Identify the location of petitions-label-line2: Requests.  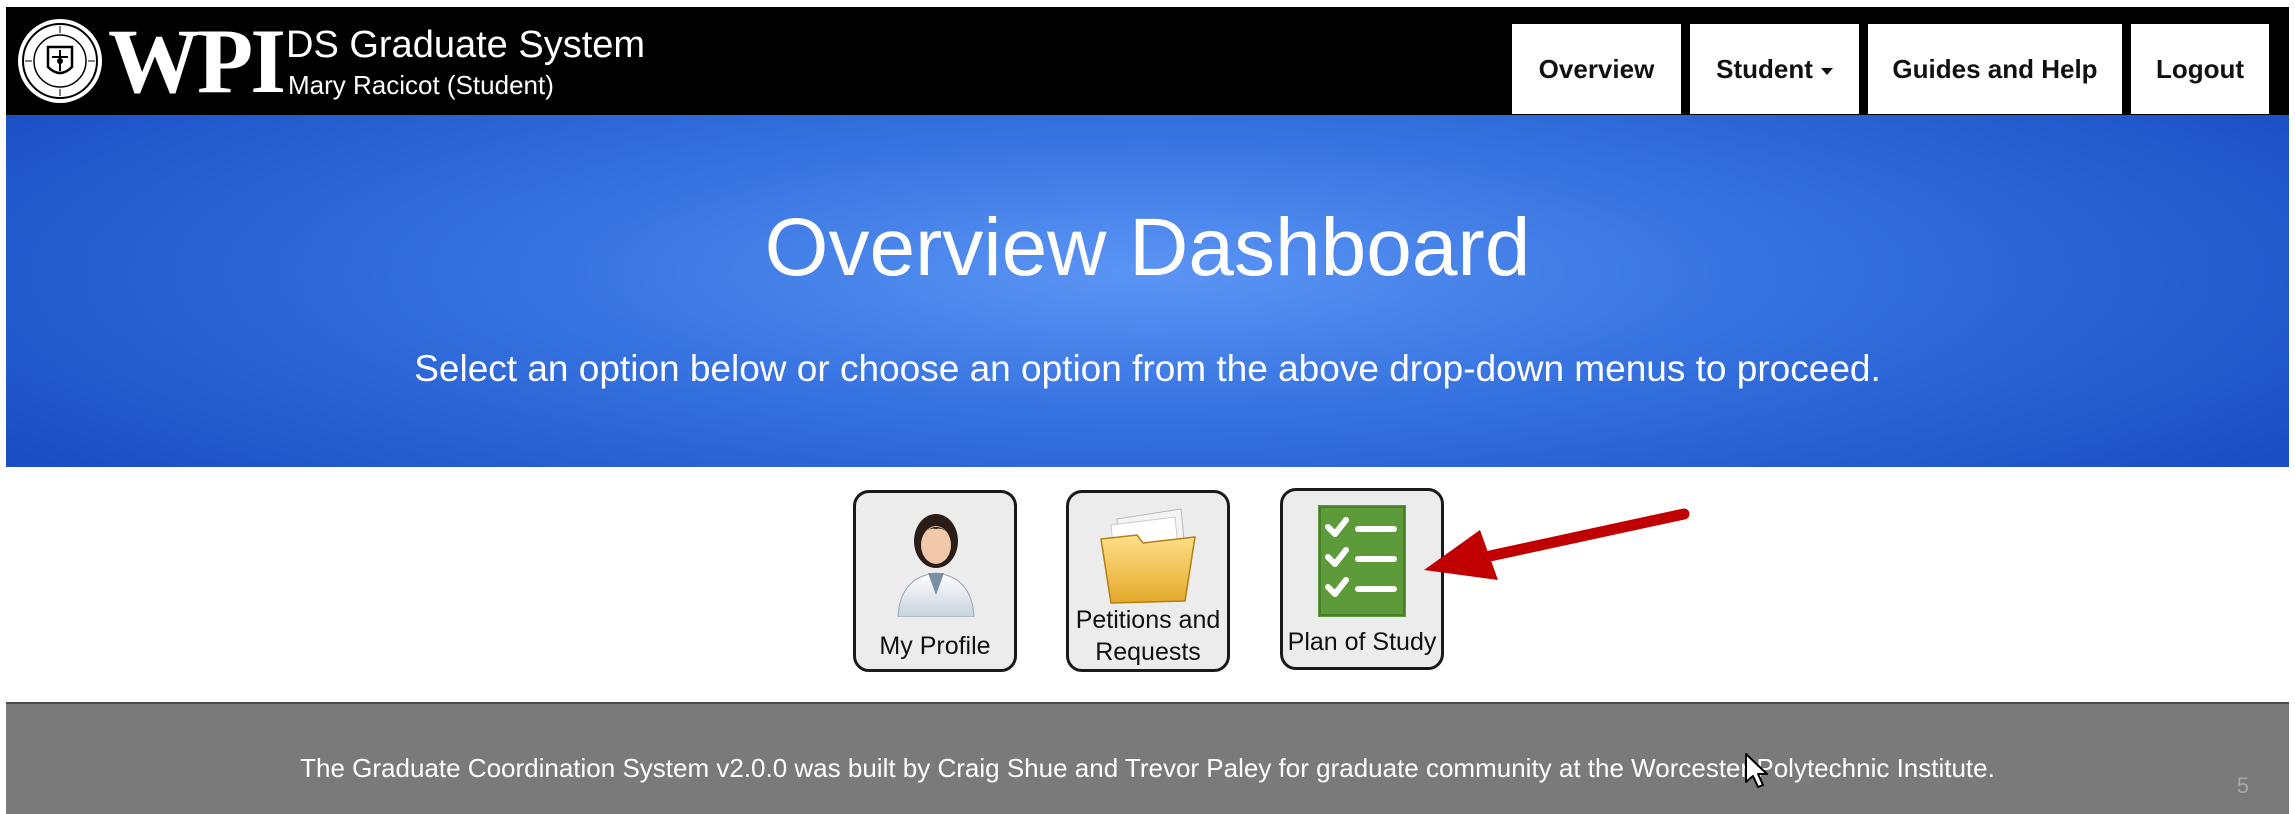
(1148, 652).